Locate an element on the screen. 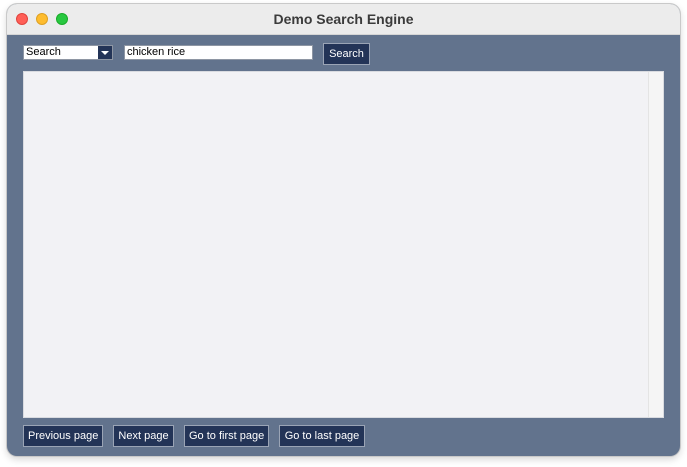  results-scrollbar is located at coordinates (655, 244).